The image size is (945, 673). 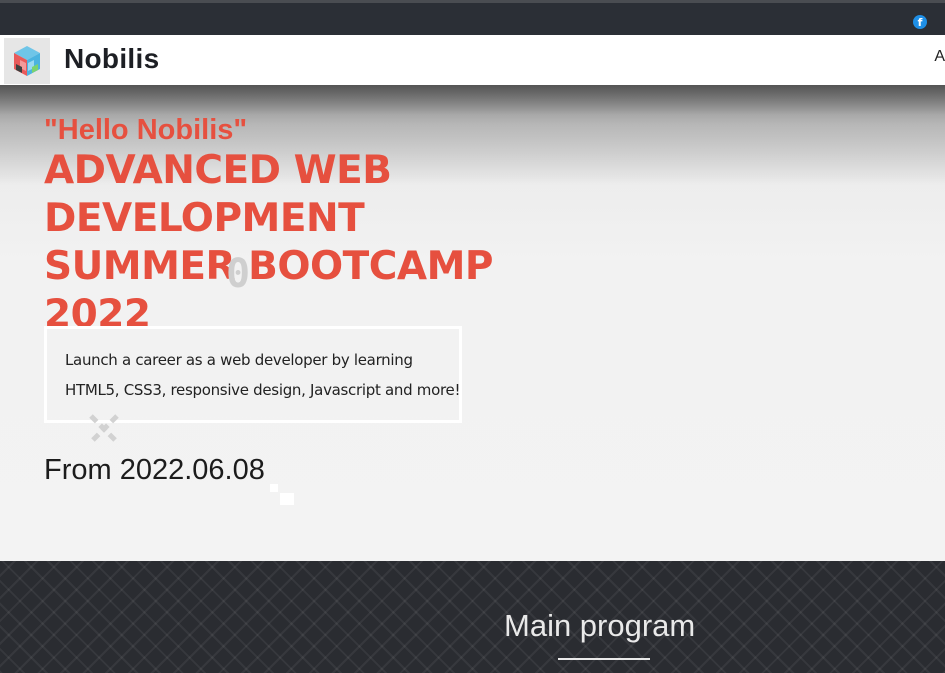 What do you see at coordinates (218, 194) in the screenshot?
I see `headline-line: ADVANCED WEB DEVELOPMENT` at bounding box center [218, 194].